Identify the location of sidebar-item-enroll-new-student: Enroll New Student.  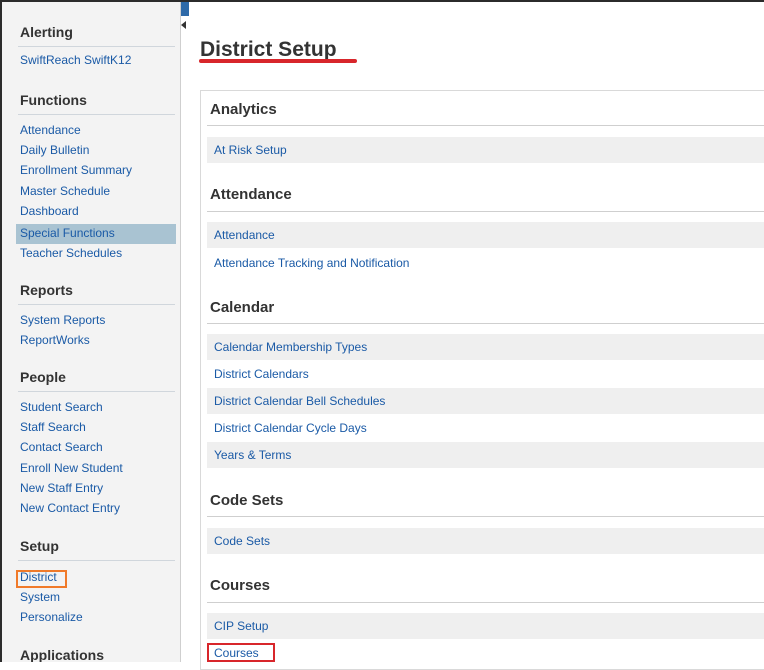
(71, 468).